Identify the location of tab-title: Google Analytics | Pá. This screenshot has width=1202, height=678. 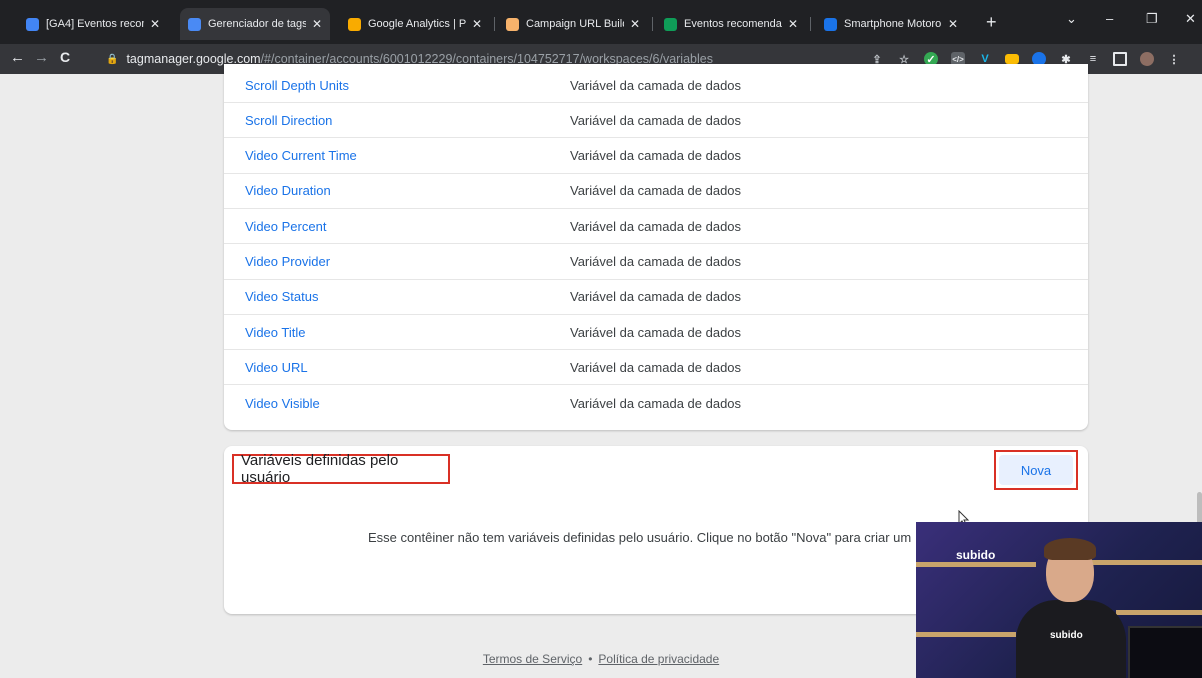
(417, 24).